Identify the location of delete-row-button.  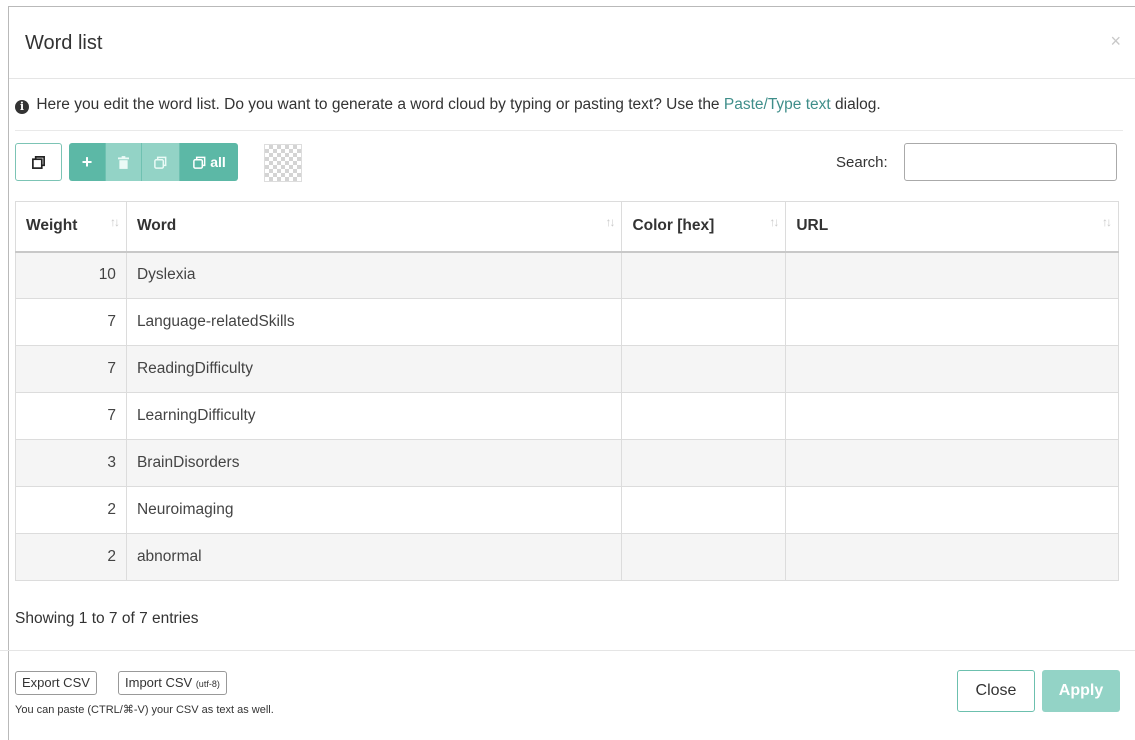
(124, 162).